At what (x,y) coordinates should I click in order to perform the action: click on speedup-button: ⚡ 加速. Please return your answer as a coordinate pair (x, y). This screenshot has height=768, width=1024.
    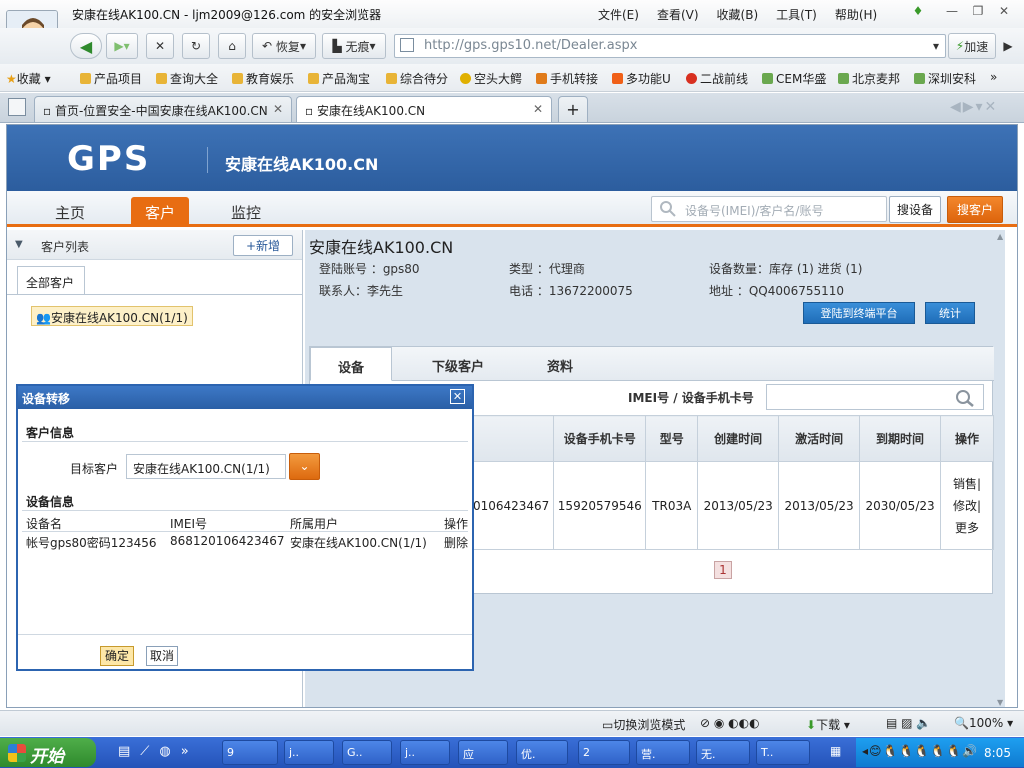
    Looking at the image, I should click on (972, 46).